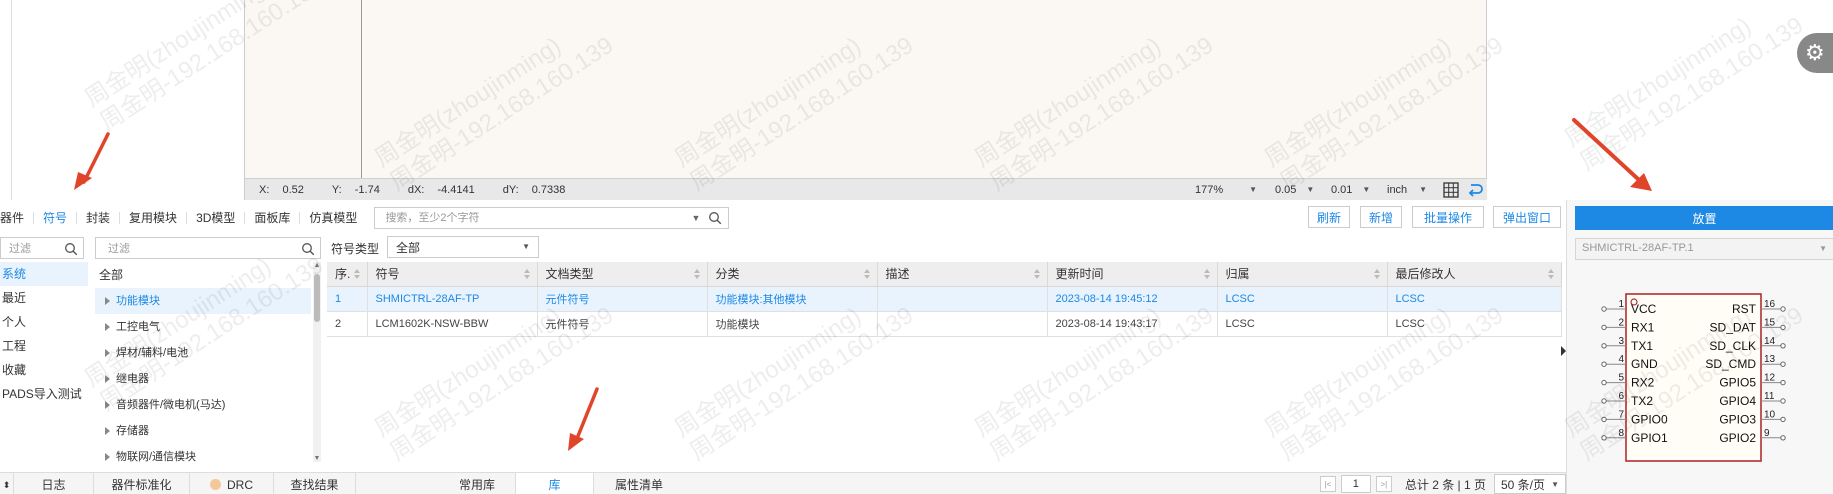 This screenshot has width=1833, height=494. I want to click on pin-number: 16, so click(1770, 304).